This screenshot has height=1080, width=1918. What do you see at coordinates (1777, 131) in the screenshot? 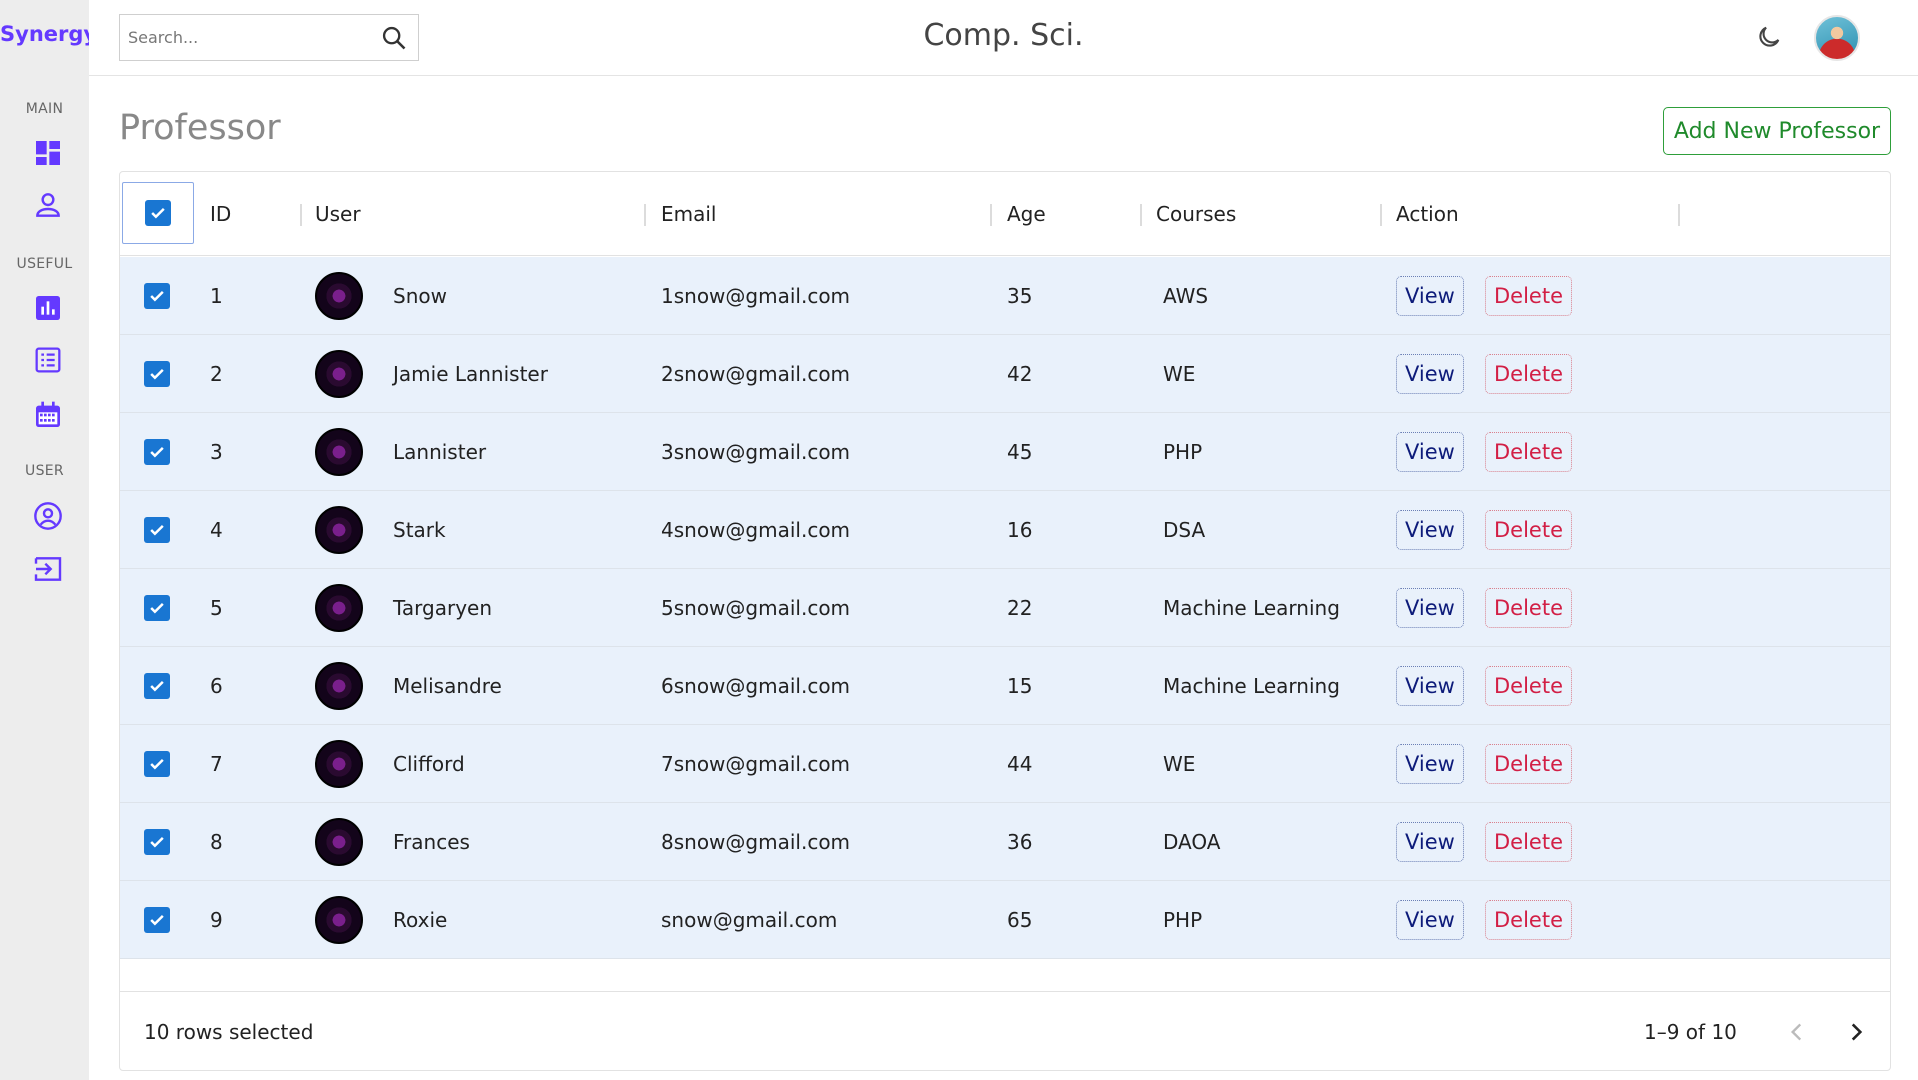
I see `add-new-professor-button: Add New Professor` at bounding box center [1777, 131].